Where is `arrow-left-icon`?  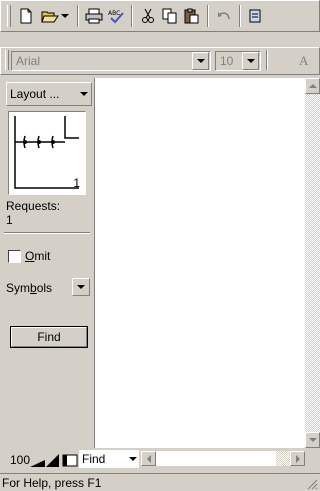 arrow-left-icon is located at coordinates (148, 458).